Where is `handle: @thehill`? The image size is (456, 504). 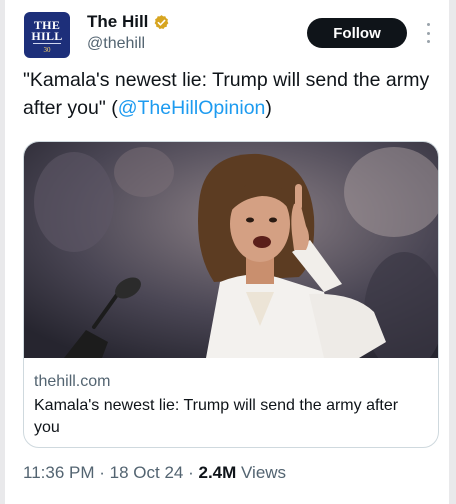
handle: @thehill is located at coordinates (128, 44).